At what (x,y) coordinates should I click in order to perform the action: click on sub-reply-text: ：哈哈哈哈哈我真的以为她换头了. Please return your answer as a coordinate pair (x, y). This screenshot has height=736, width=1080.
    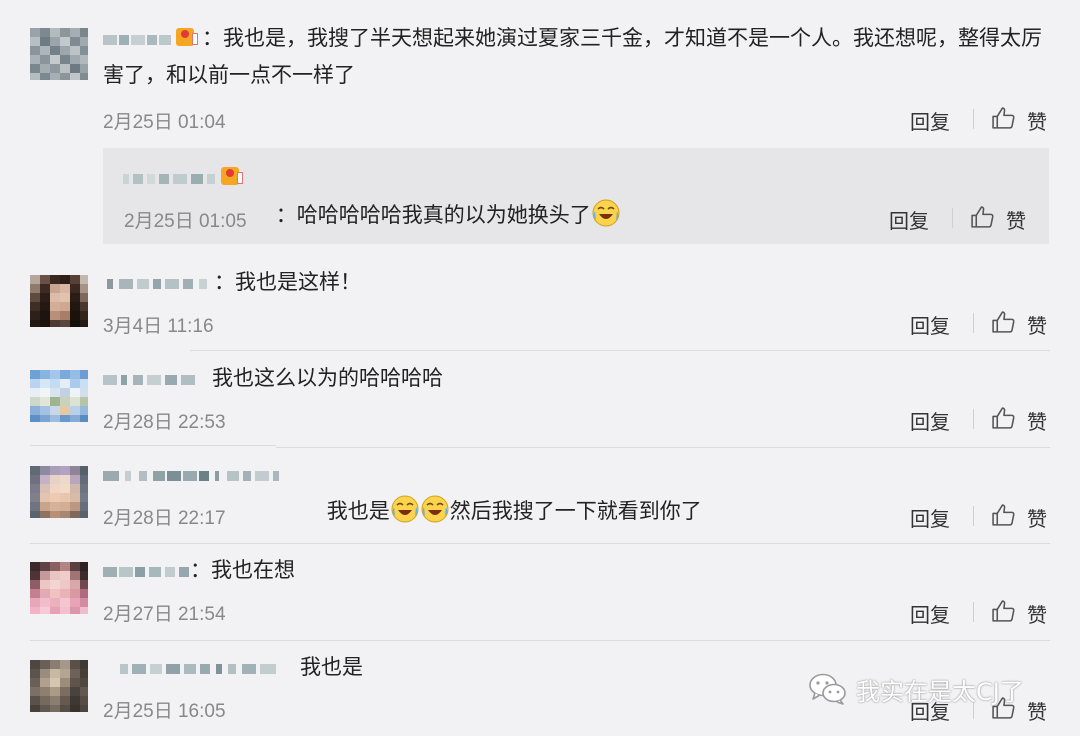
    Looking at the image, I should click on (433, 215).